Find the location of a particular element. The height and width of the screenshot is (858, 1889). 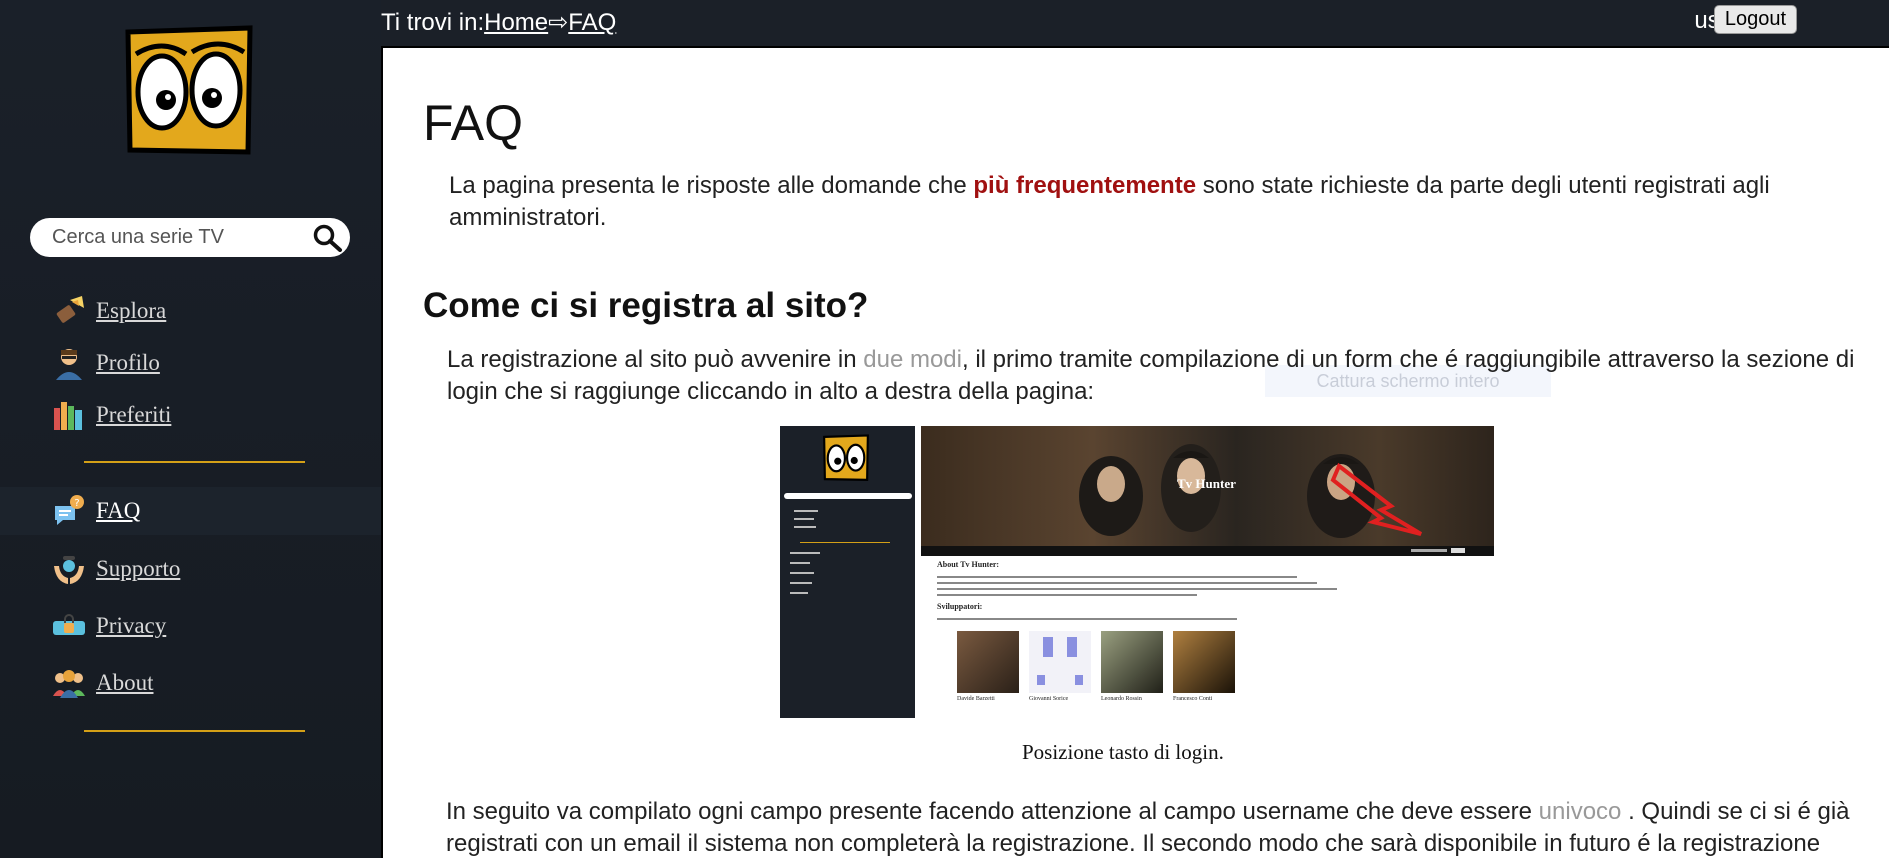

figure-hero-image: Tv Hunter is located at coordinates (1207, 491).